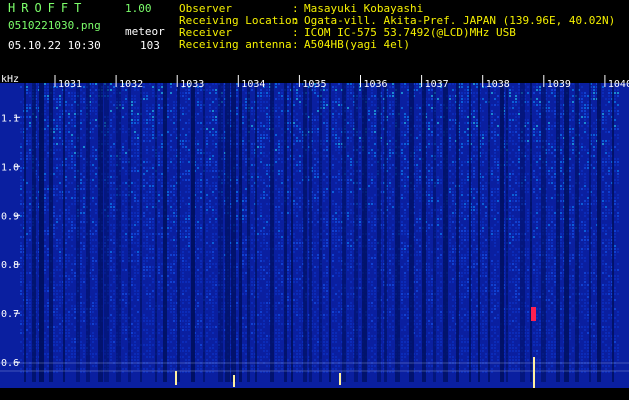 The height and width of the screenshot is (400, 629). What do you see at coordinates (10, 265) in the screenshot?
I see `y-tick-label: 0.8` at bounding box center [10, 265].